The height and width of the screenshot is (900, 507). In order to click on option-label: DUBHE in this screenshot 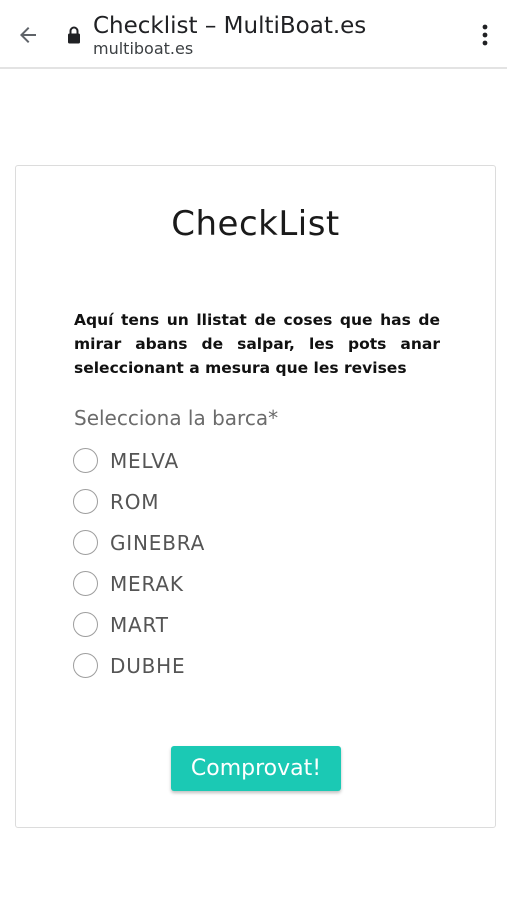, I will do `click(148, 665)`.